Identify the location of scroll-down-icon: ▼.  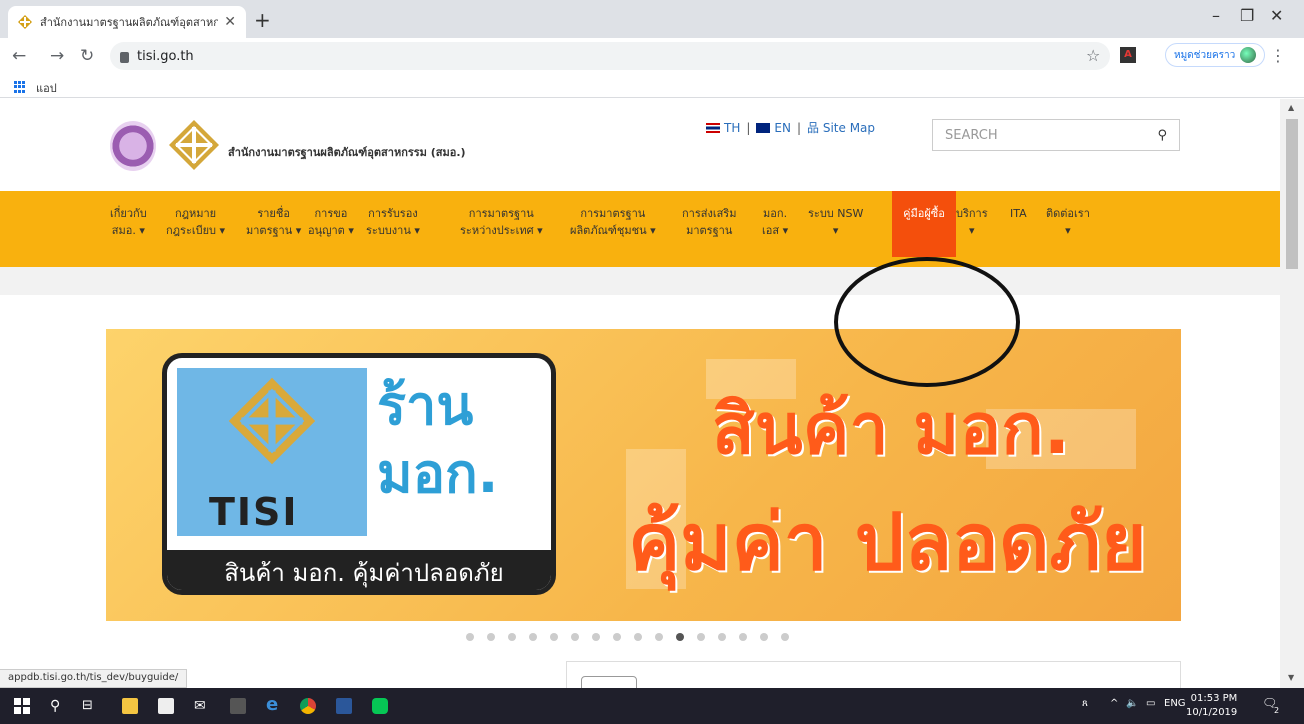
(1291, 677).